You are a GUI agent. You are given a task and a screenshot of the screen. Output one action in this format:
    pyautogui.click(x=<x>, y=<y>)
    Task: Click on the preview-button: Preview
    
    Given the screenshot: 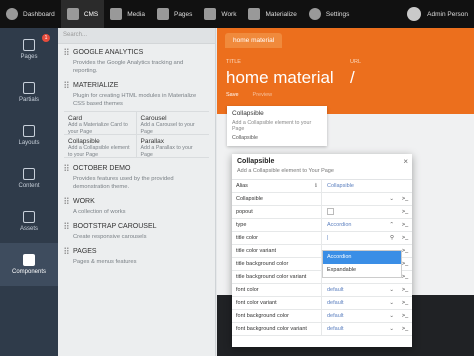 What is the action you would take?
    pyautogui.click(x=263, y=95)
    